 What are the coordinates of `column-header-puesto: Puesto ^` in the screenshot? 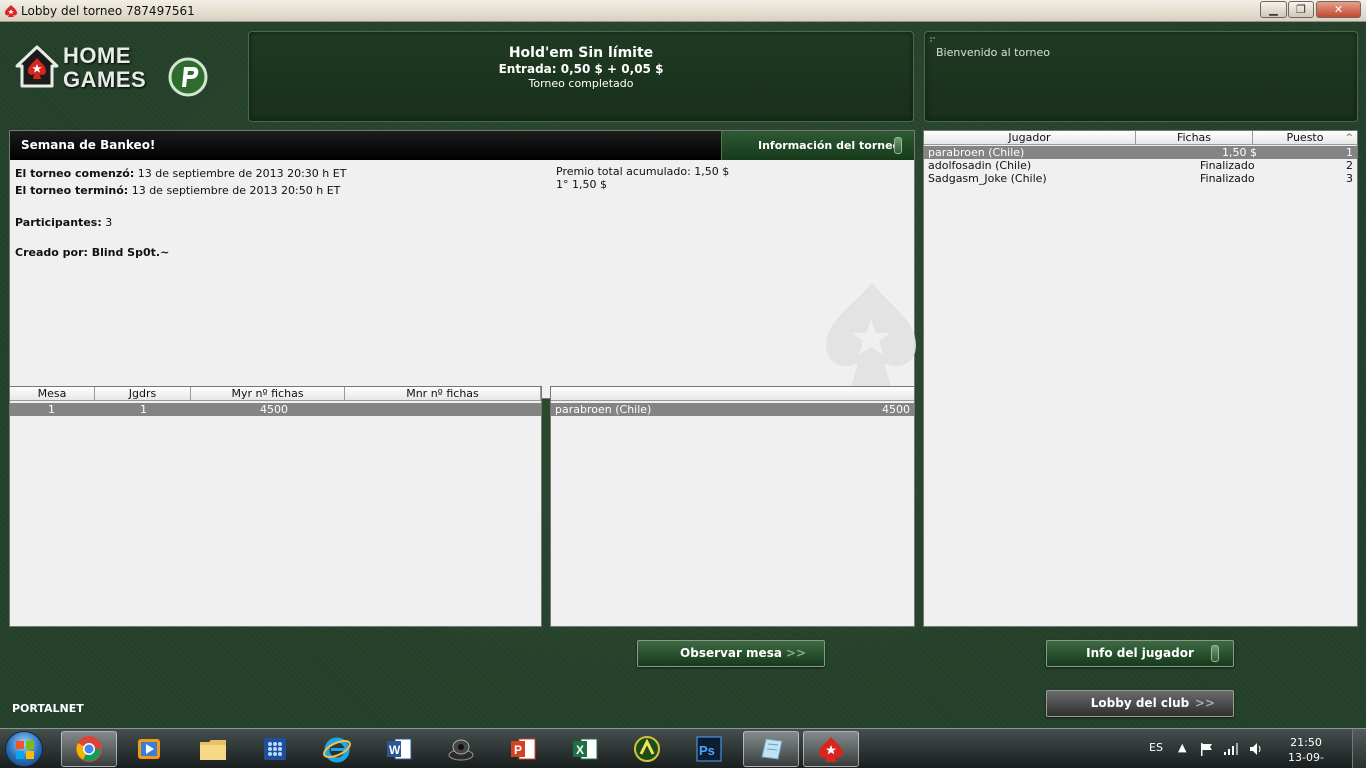 It's located at (1305, 138).